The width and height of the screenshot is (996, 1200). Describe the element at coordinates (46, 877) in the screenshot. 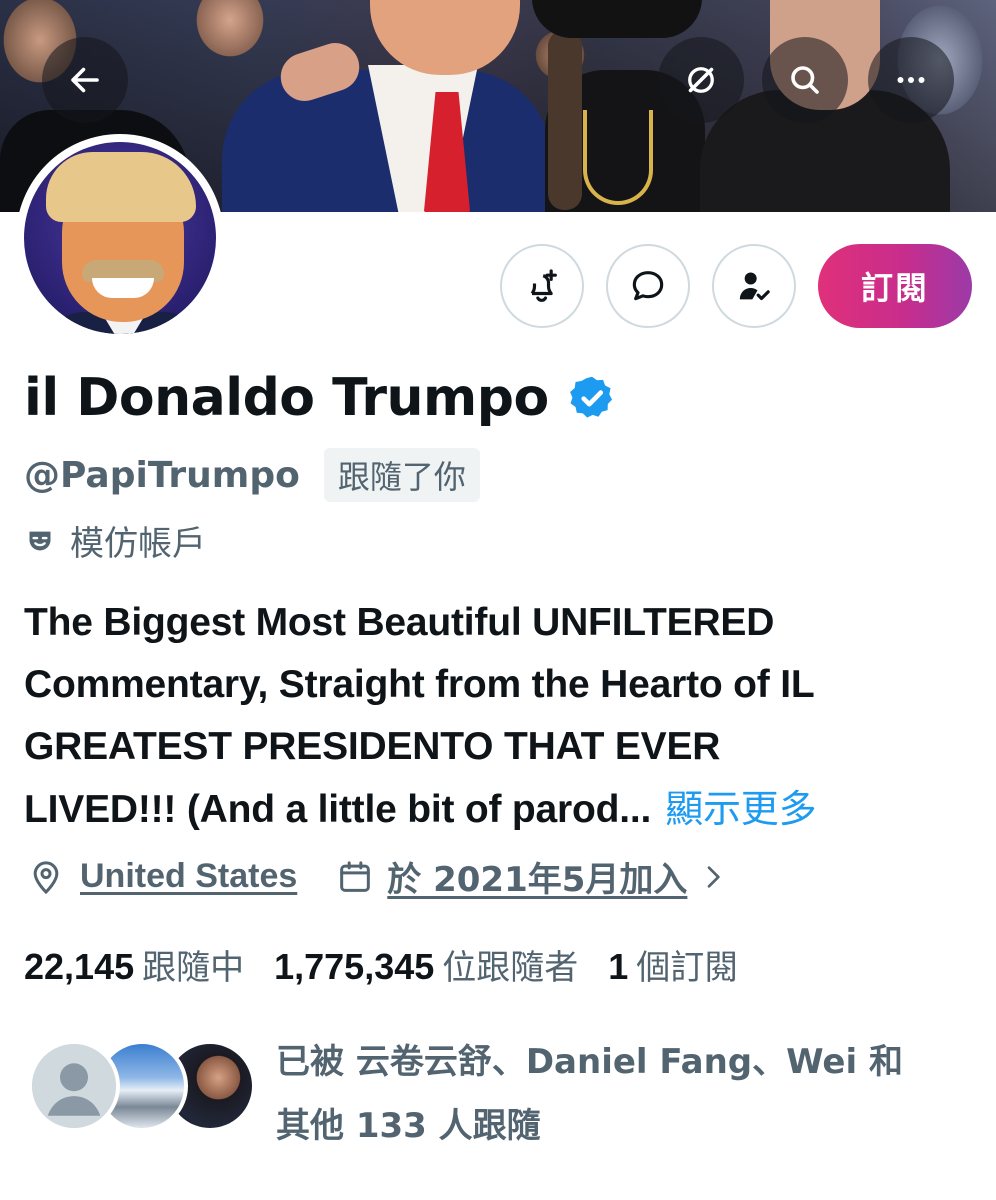

I see `location-pin-icon` at that location.